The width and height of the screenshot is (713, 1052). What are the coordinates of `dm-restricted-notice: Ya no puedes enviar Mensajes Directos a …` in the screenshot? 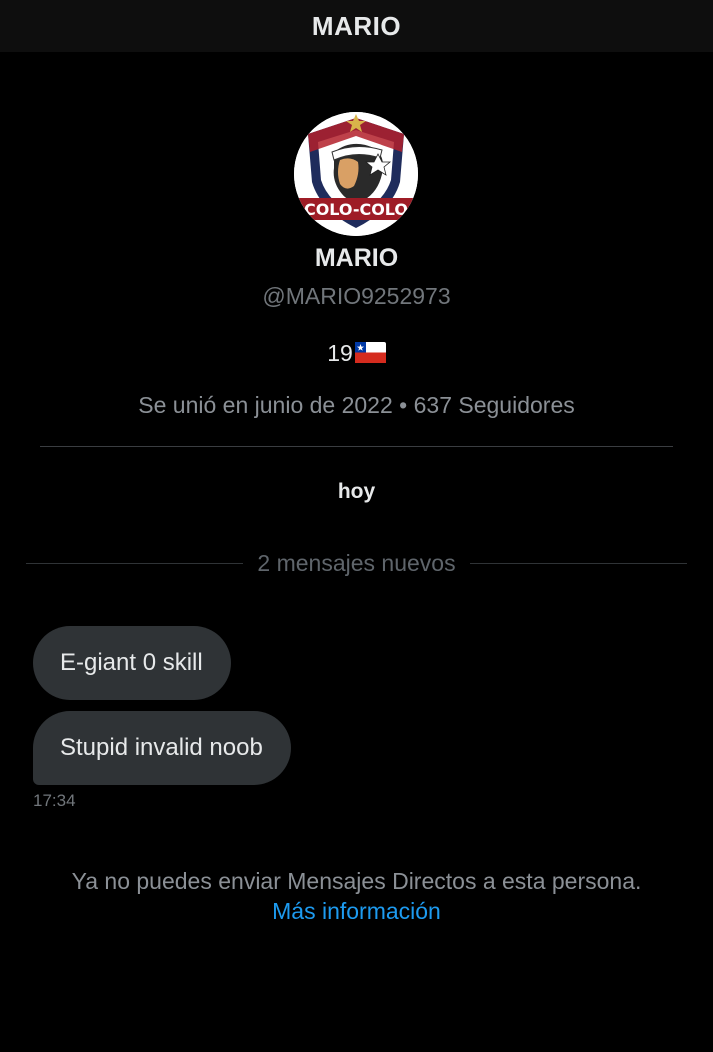 It's located at (356, 881).